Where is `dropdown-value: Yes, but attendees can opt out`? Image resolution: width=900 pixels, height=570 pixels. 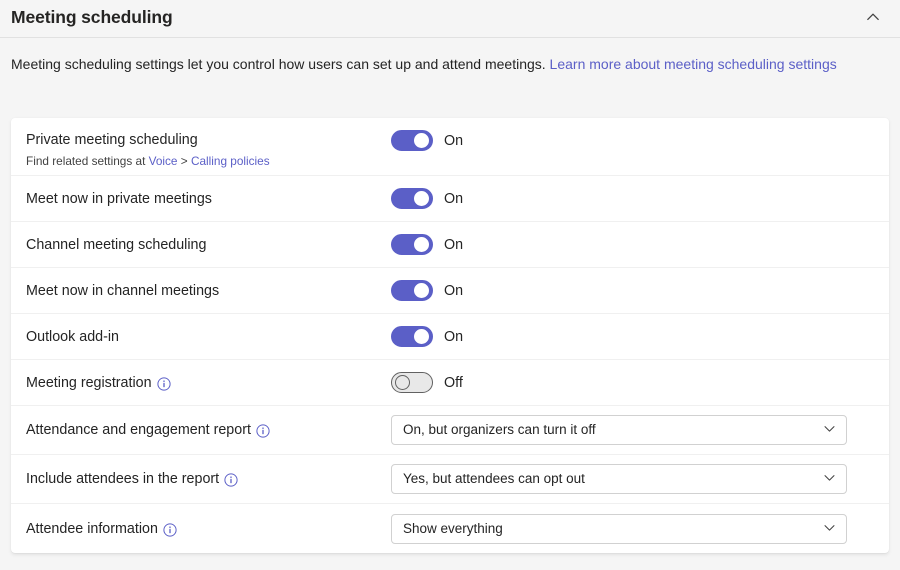 dropdown-value: Yes, but attendees can opt out is located at coordinates (494, 478).